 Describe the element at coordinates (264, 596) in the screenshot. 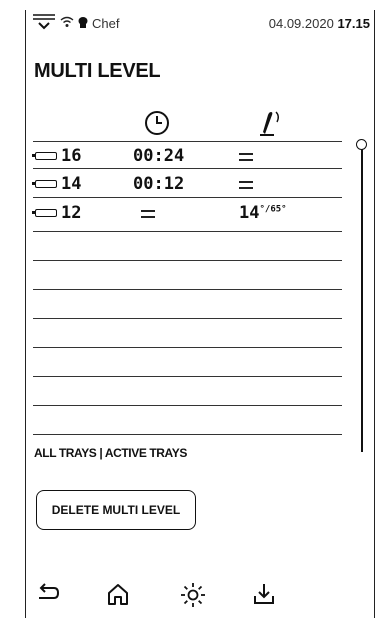

I see `download-icon` at that location.